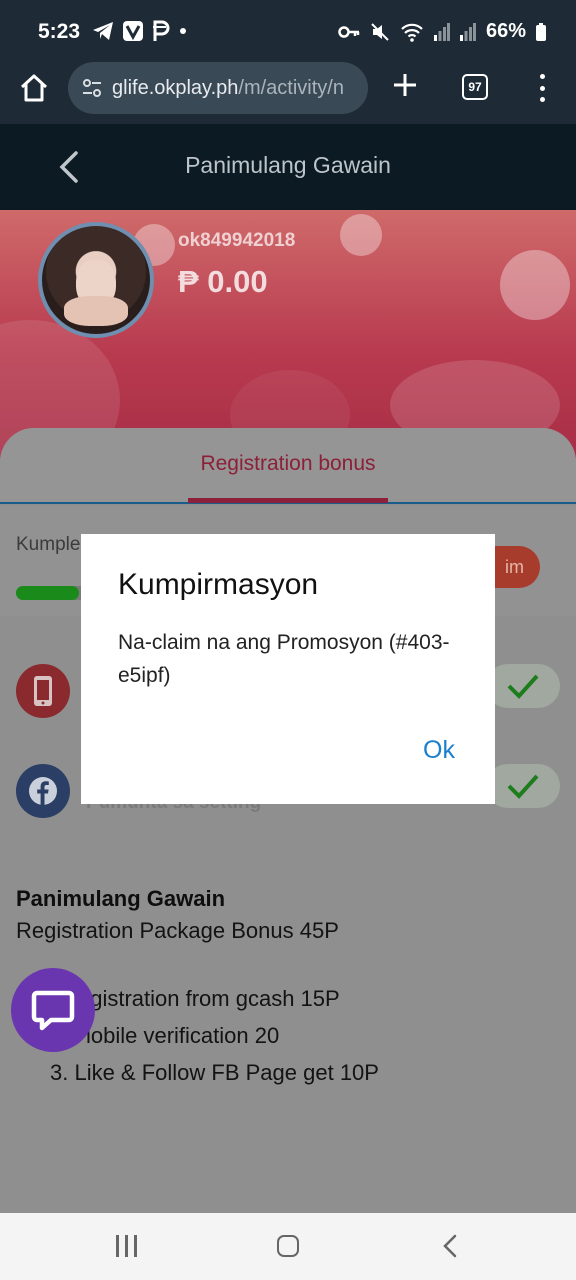 The image size is (576, 1280). I want to click on recent-apps-icon, so click(126, 1246).